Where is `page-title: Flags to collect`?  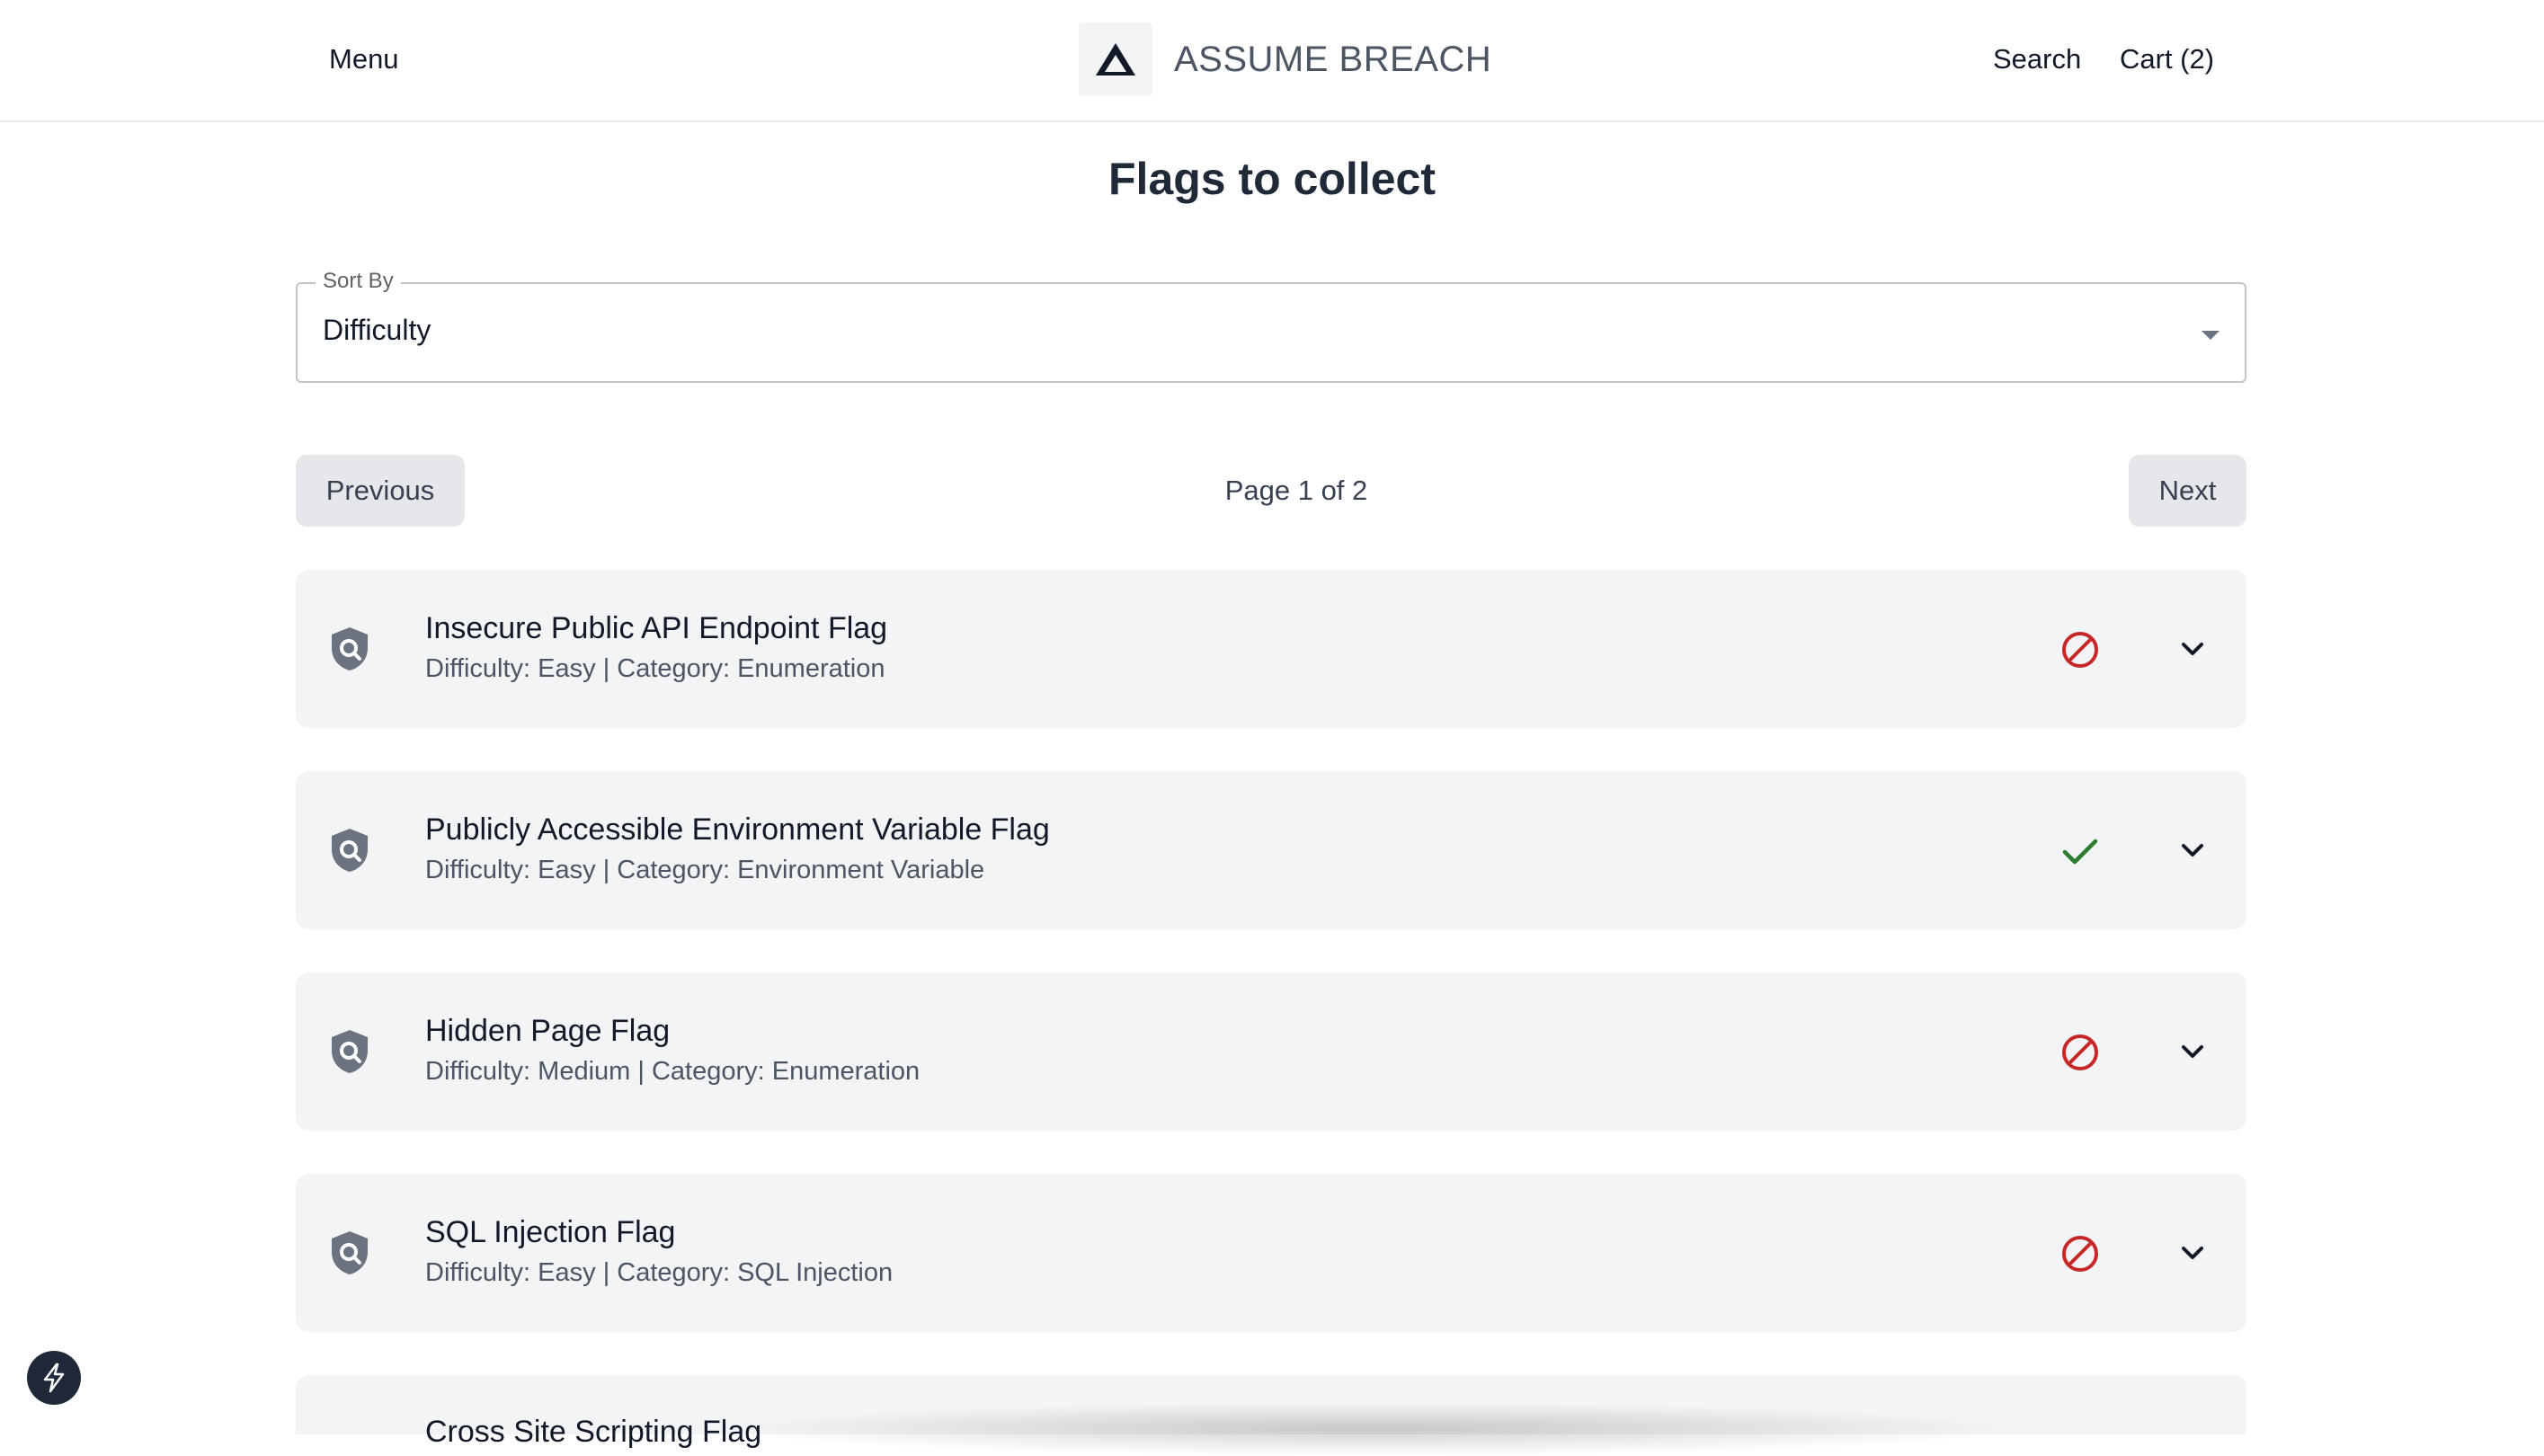
page-title: Flags to collect is located at coordinates (1272, 179).